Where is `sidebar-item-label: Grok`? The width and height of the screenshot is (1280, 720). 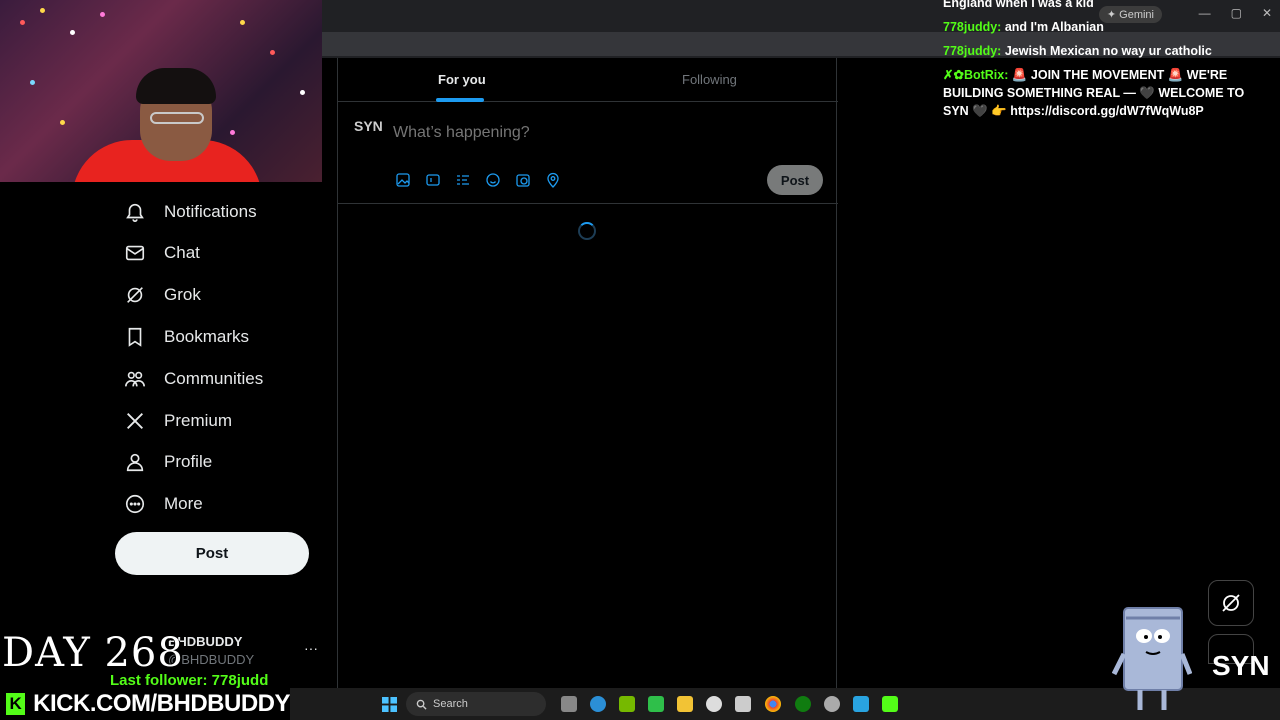
sidebar-item-label: Grok is located at coordinates (182, 294).